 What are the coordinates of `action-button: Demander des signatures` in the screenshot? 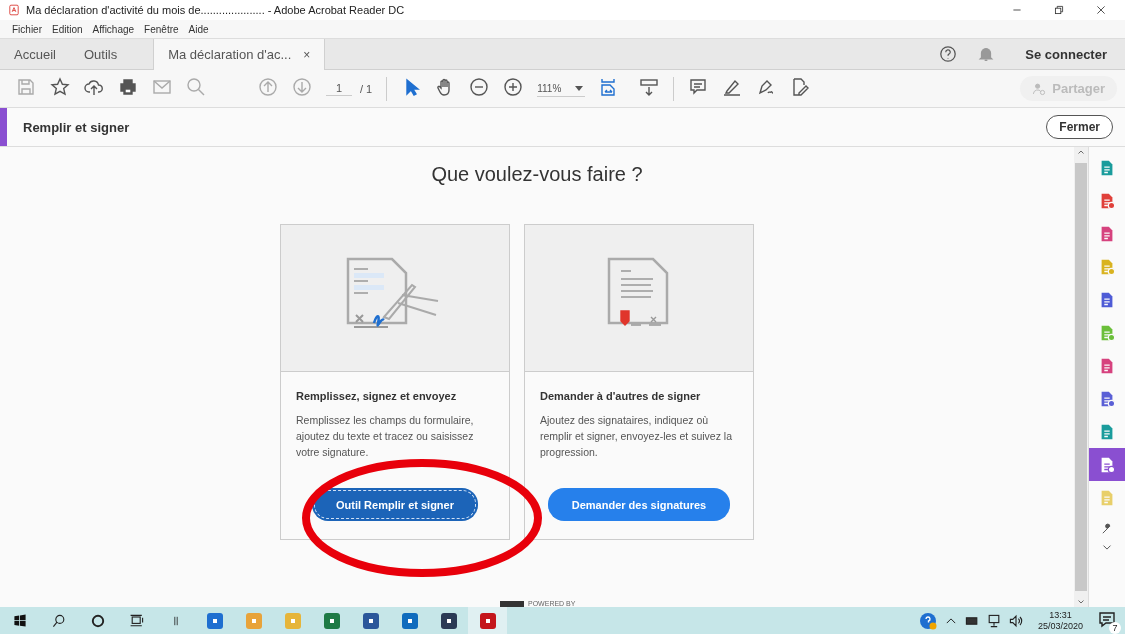 It's located at (639, 504).